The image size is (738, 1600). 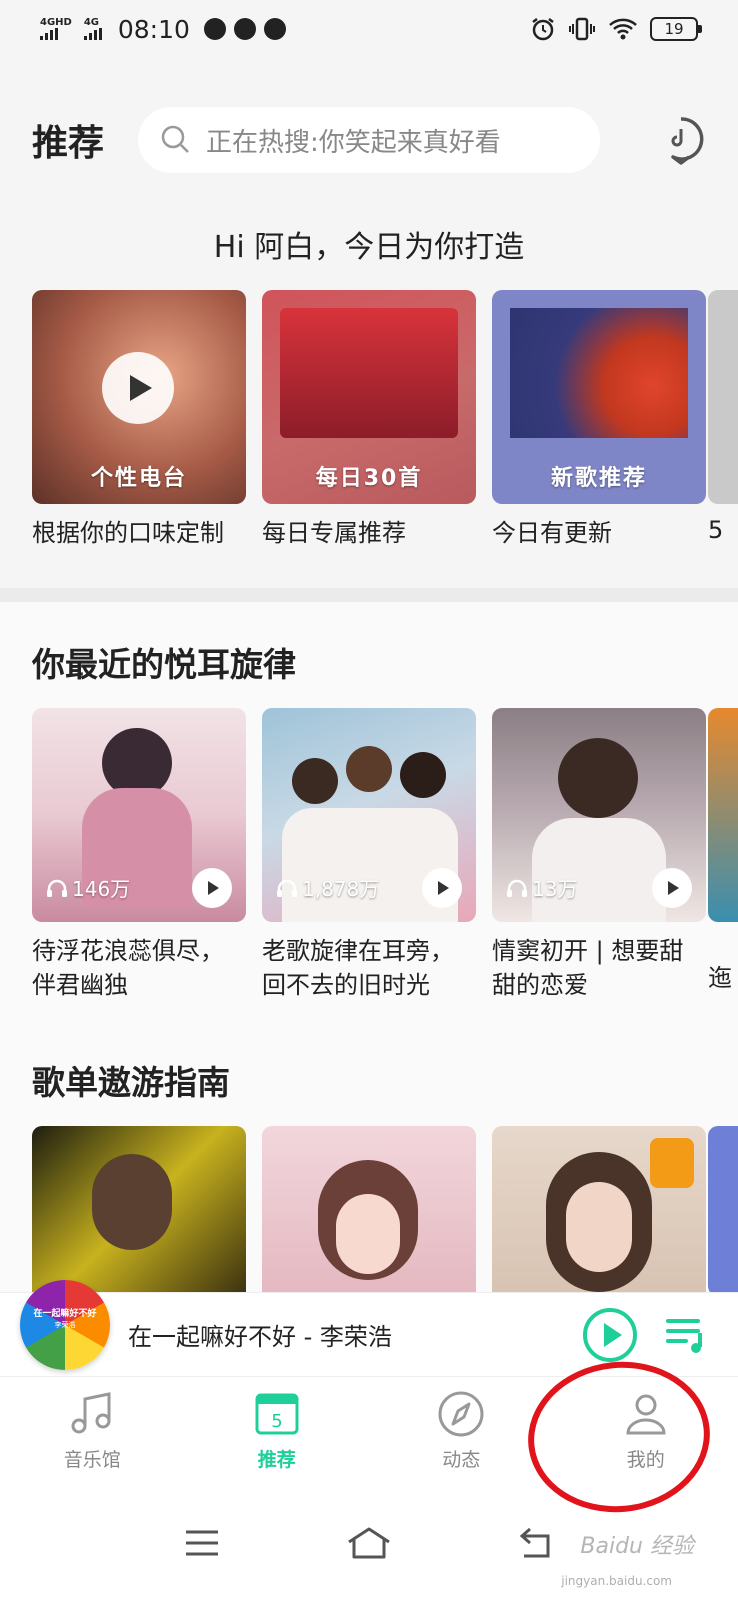 I want to click on calendar-badge: 5, so click(x=276, y=1421).